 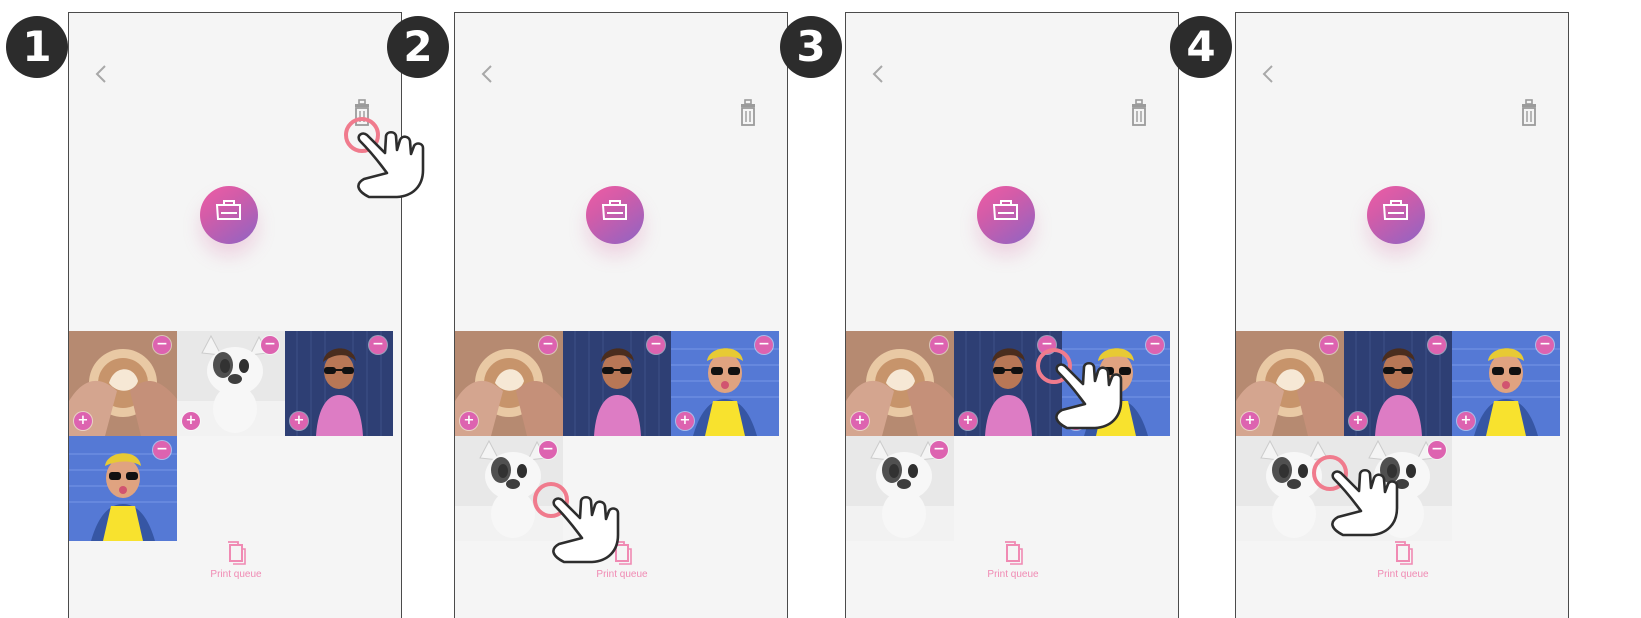 I want to click on photo-grid: − + − + − + −, so click(x=235, y=436).